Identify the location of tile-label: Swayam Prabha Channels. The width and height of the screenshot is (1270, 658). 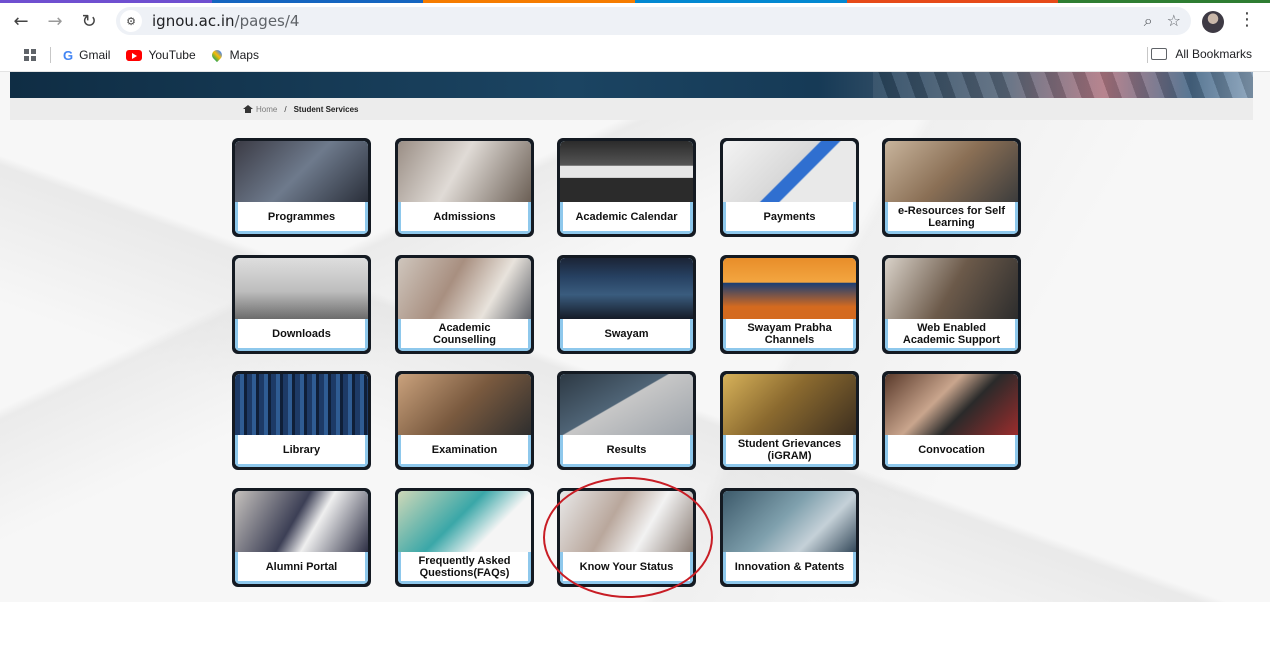
(789, 335).